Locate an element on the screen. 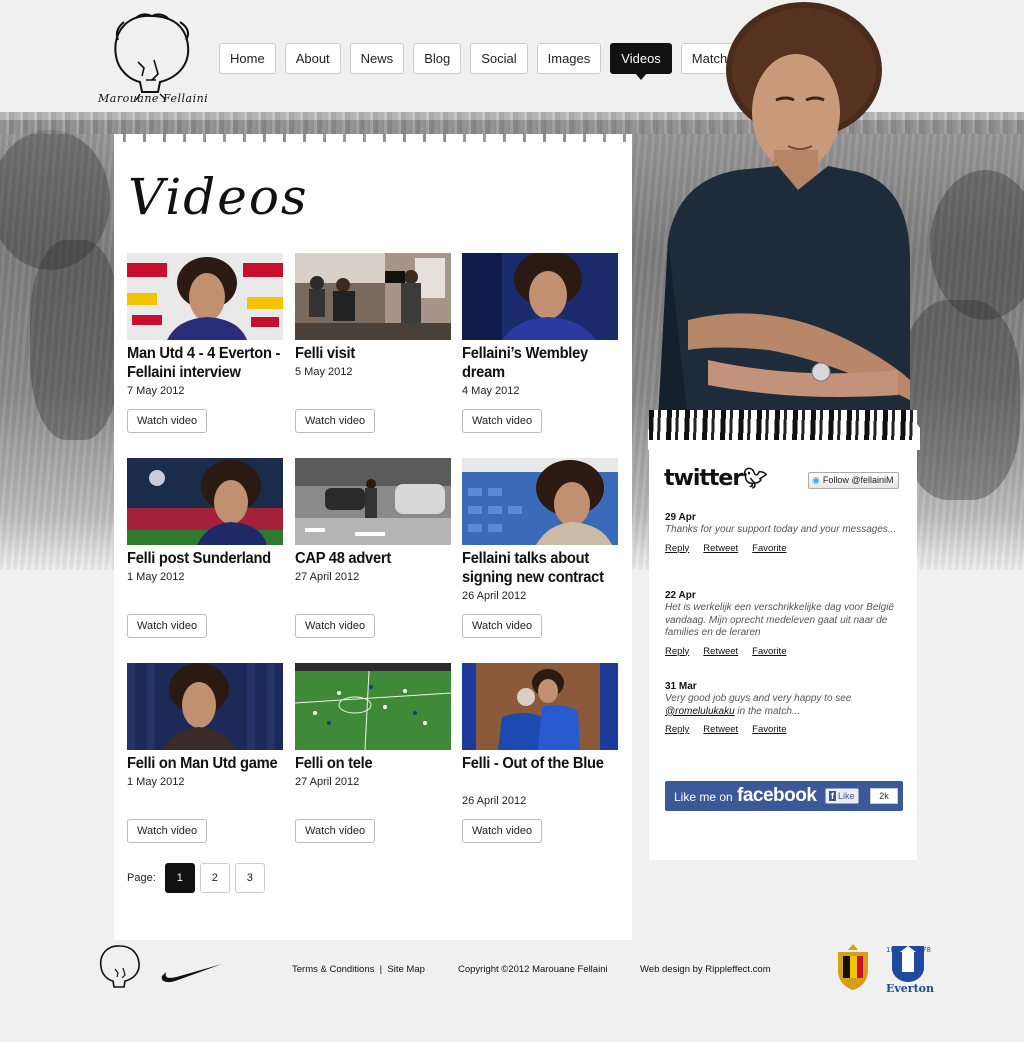  facebook-prefix: Like me on is located at coordinates (703, 797).